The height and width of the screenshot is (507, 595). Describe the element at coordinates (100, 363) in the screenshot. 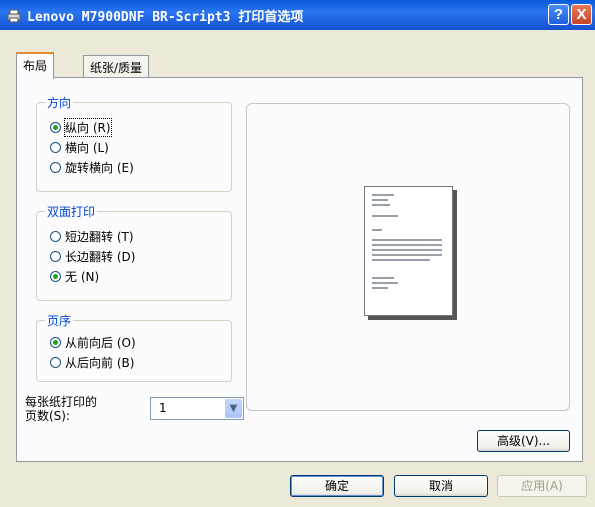

I see `page-order-back-to-front-label: 从后向前 (B)` at that location.